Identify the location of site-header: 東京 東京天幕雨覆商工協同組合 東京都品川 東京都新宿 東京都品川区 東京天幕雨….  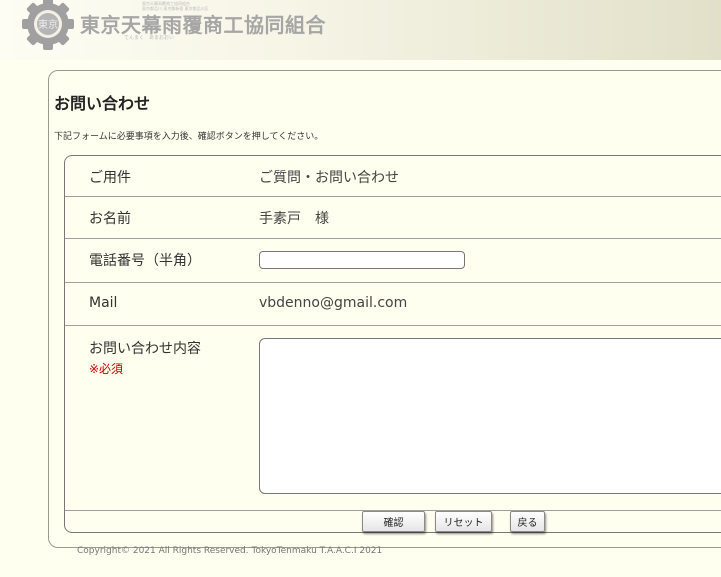
(360, 30).